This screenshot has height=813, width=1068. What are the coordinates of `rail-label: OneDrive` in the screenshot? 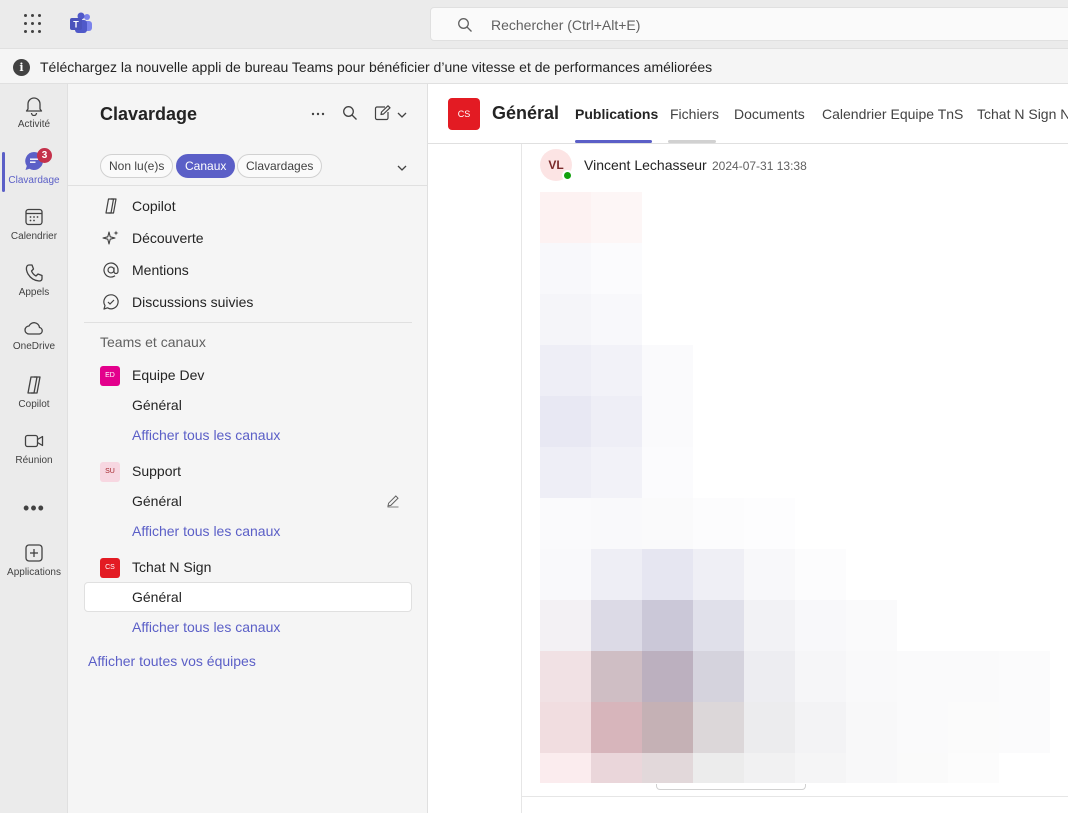 It's located at (34, 346).